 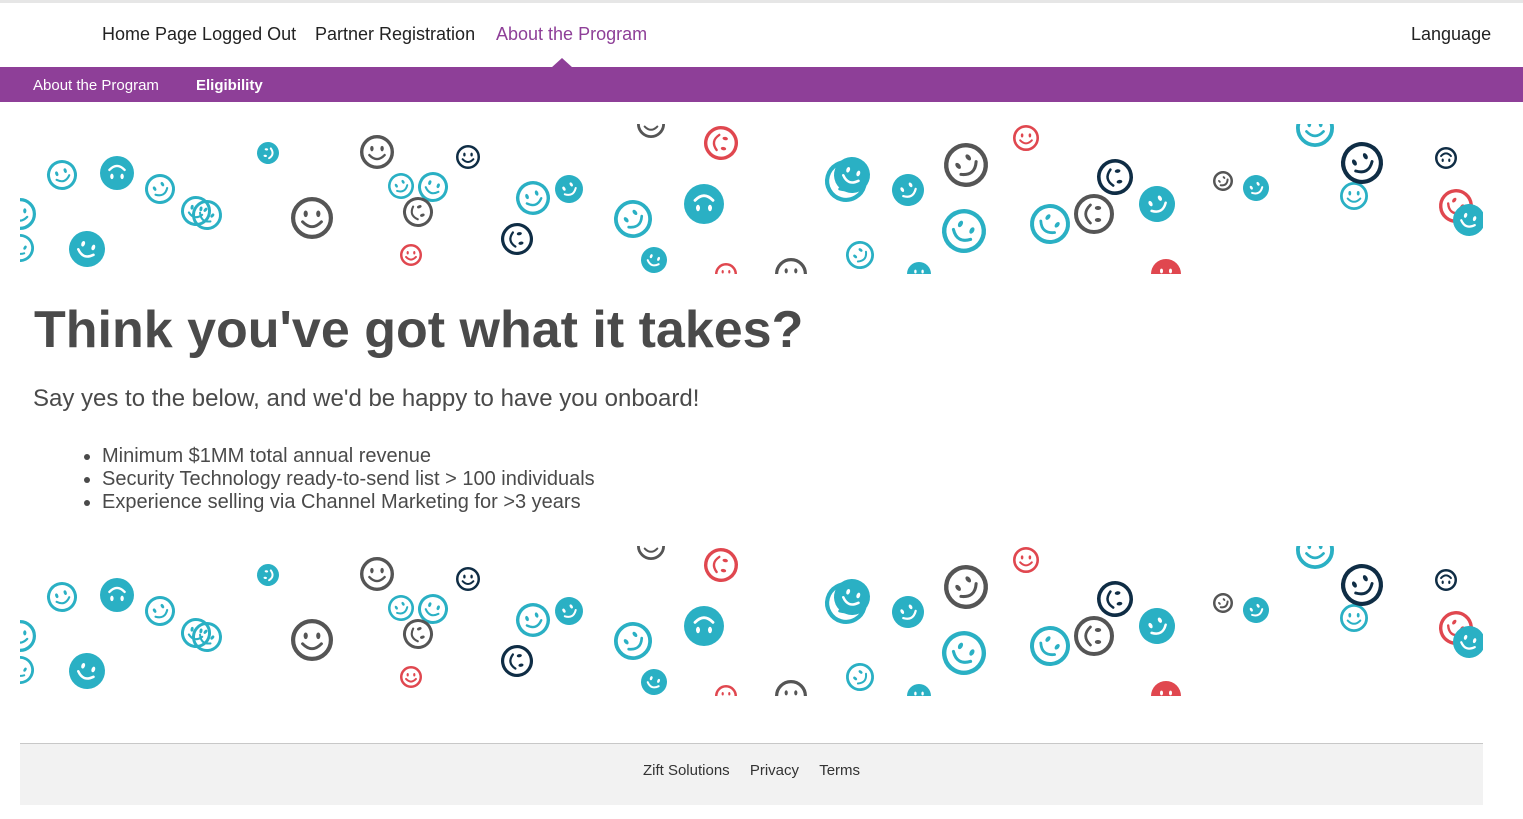 What do you see at coordinates (774, 770) in the screenshot?
I see `footer-link-privacy: Privacy` at bounding box center [774, 770].